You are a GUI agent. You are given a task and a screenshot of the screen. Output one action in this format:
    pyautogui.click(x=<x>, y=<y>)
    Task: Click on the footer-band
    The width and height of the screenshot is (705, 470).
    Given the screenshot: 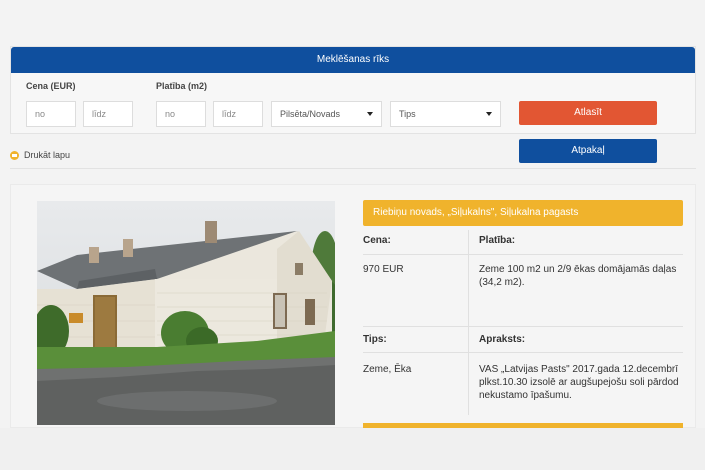 What is the action you would take?
    pyautogui.click(x=352, y=449)
    